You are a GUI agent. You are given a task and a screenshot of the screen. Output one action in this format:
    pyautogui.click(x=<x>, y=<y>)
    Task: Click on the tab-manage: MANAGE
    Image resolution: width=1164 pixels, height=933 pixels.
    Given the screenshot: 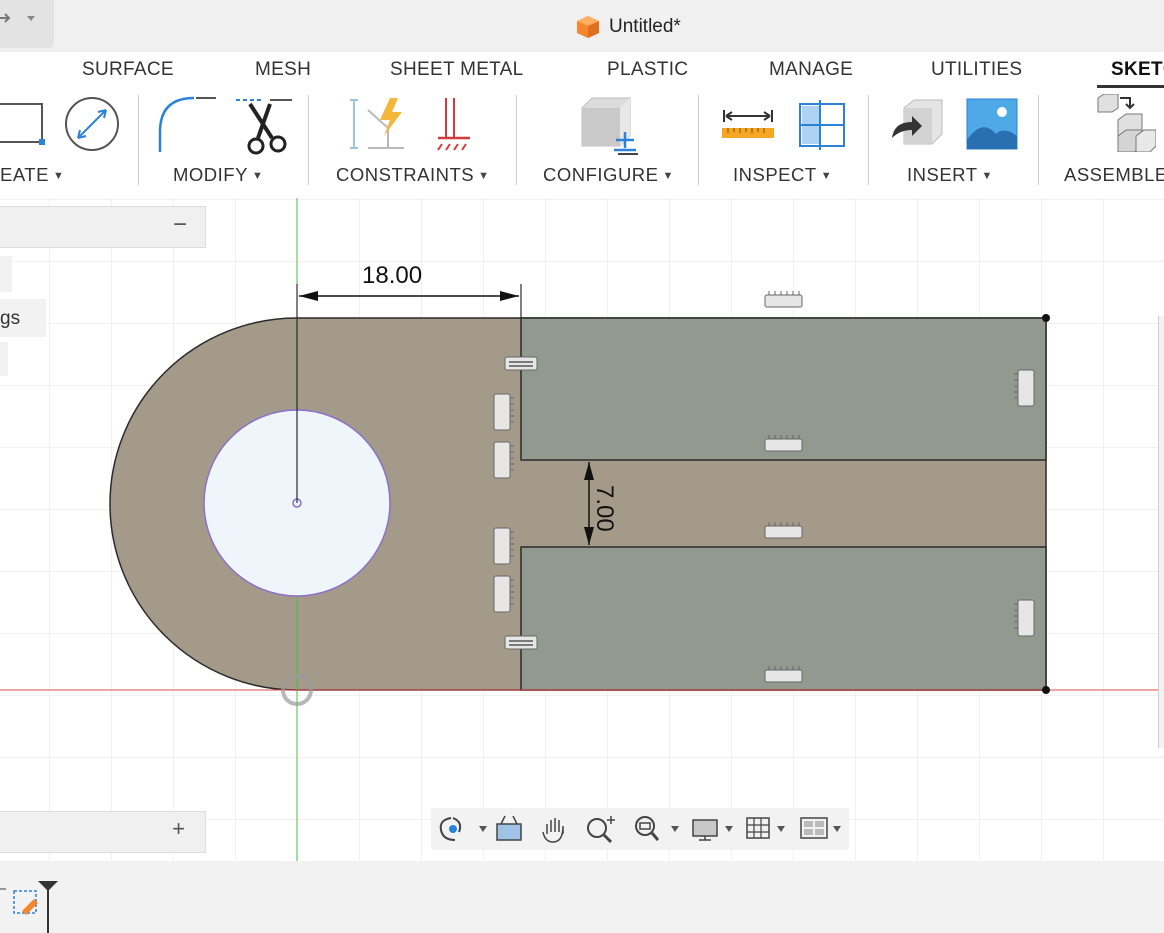 What is the action you would take?
    pyautogui.click(x=811, y=70)
    